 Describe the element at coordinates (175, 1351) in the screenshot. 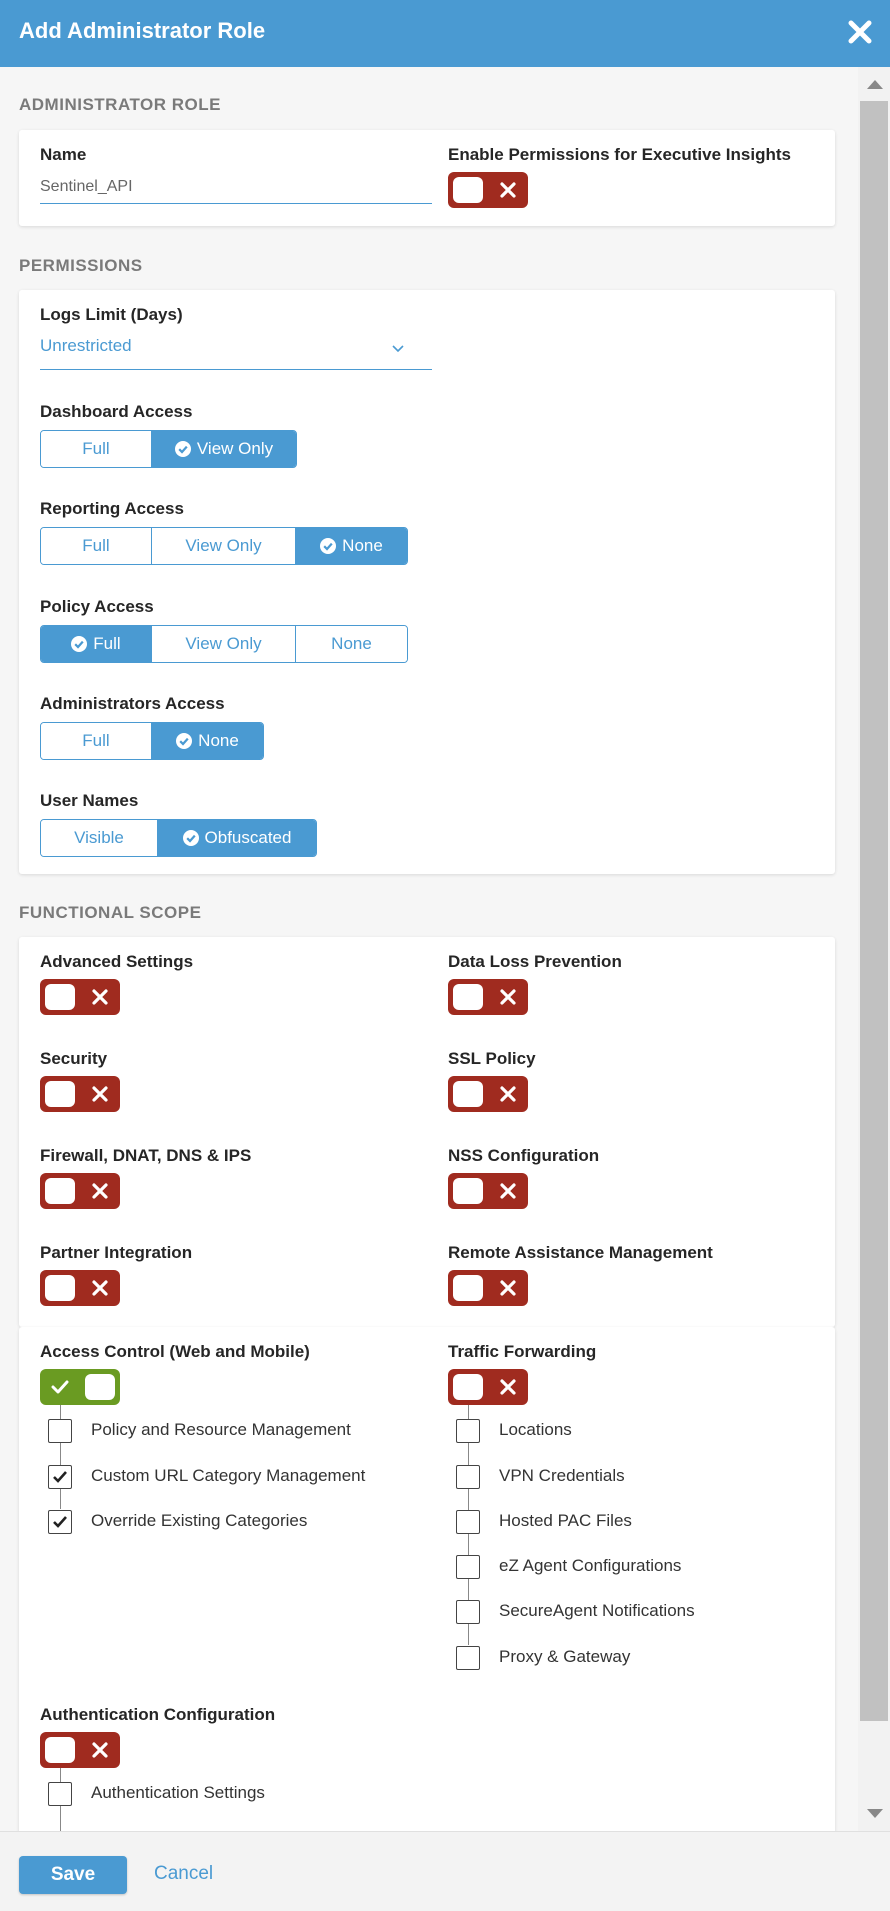

I see `access-control-label: Access Control (Web and Mobile)` at that location.